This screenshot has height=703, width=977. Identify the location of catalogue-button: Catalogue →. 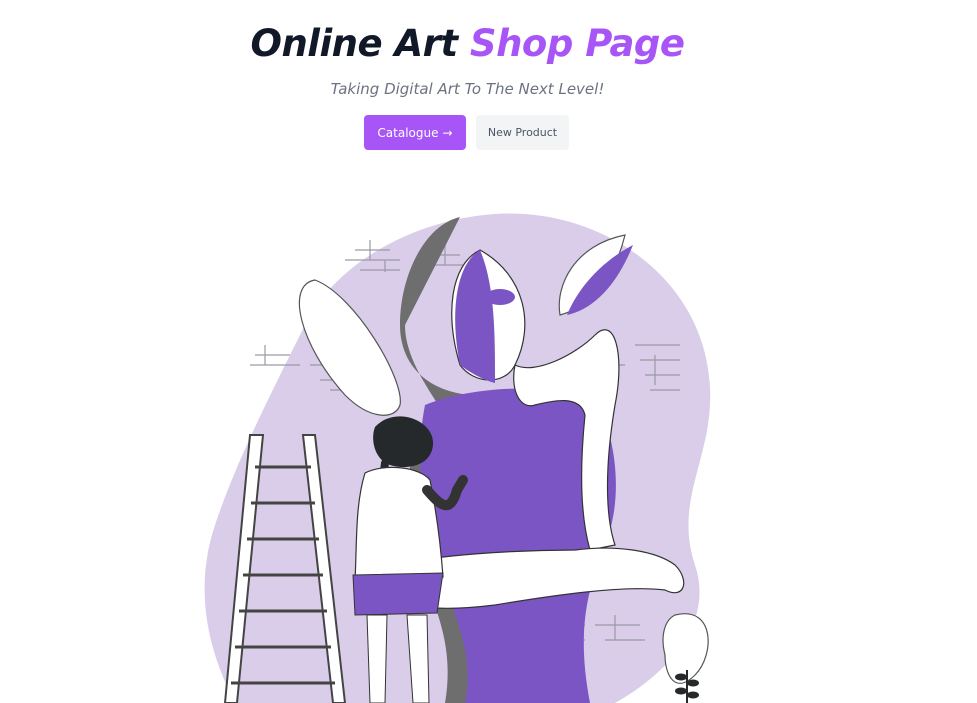
(415, 132).